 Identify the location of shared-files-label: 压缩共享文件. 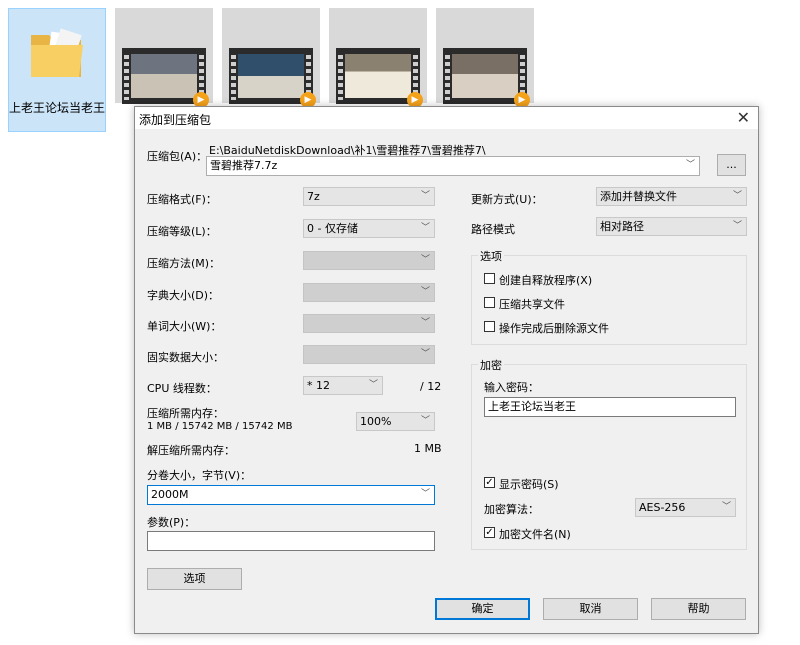
(532, 304).